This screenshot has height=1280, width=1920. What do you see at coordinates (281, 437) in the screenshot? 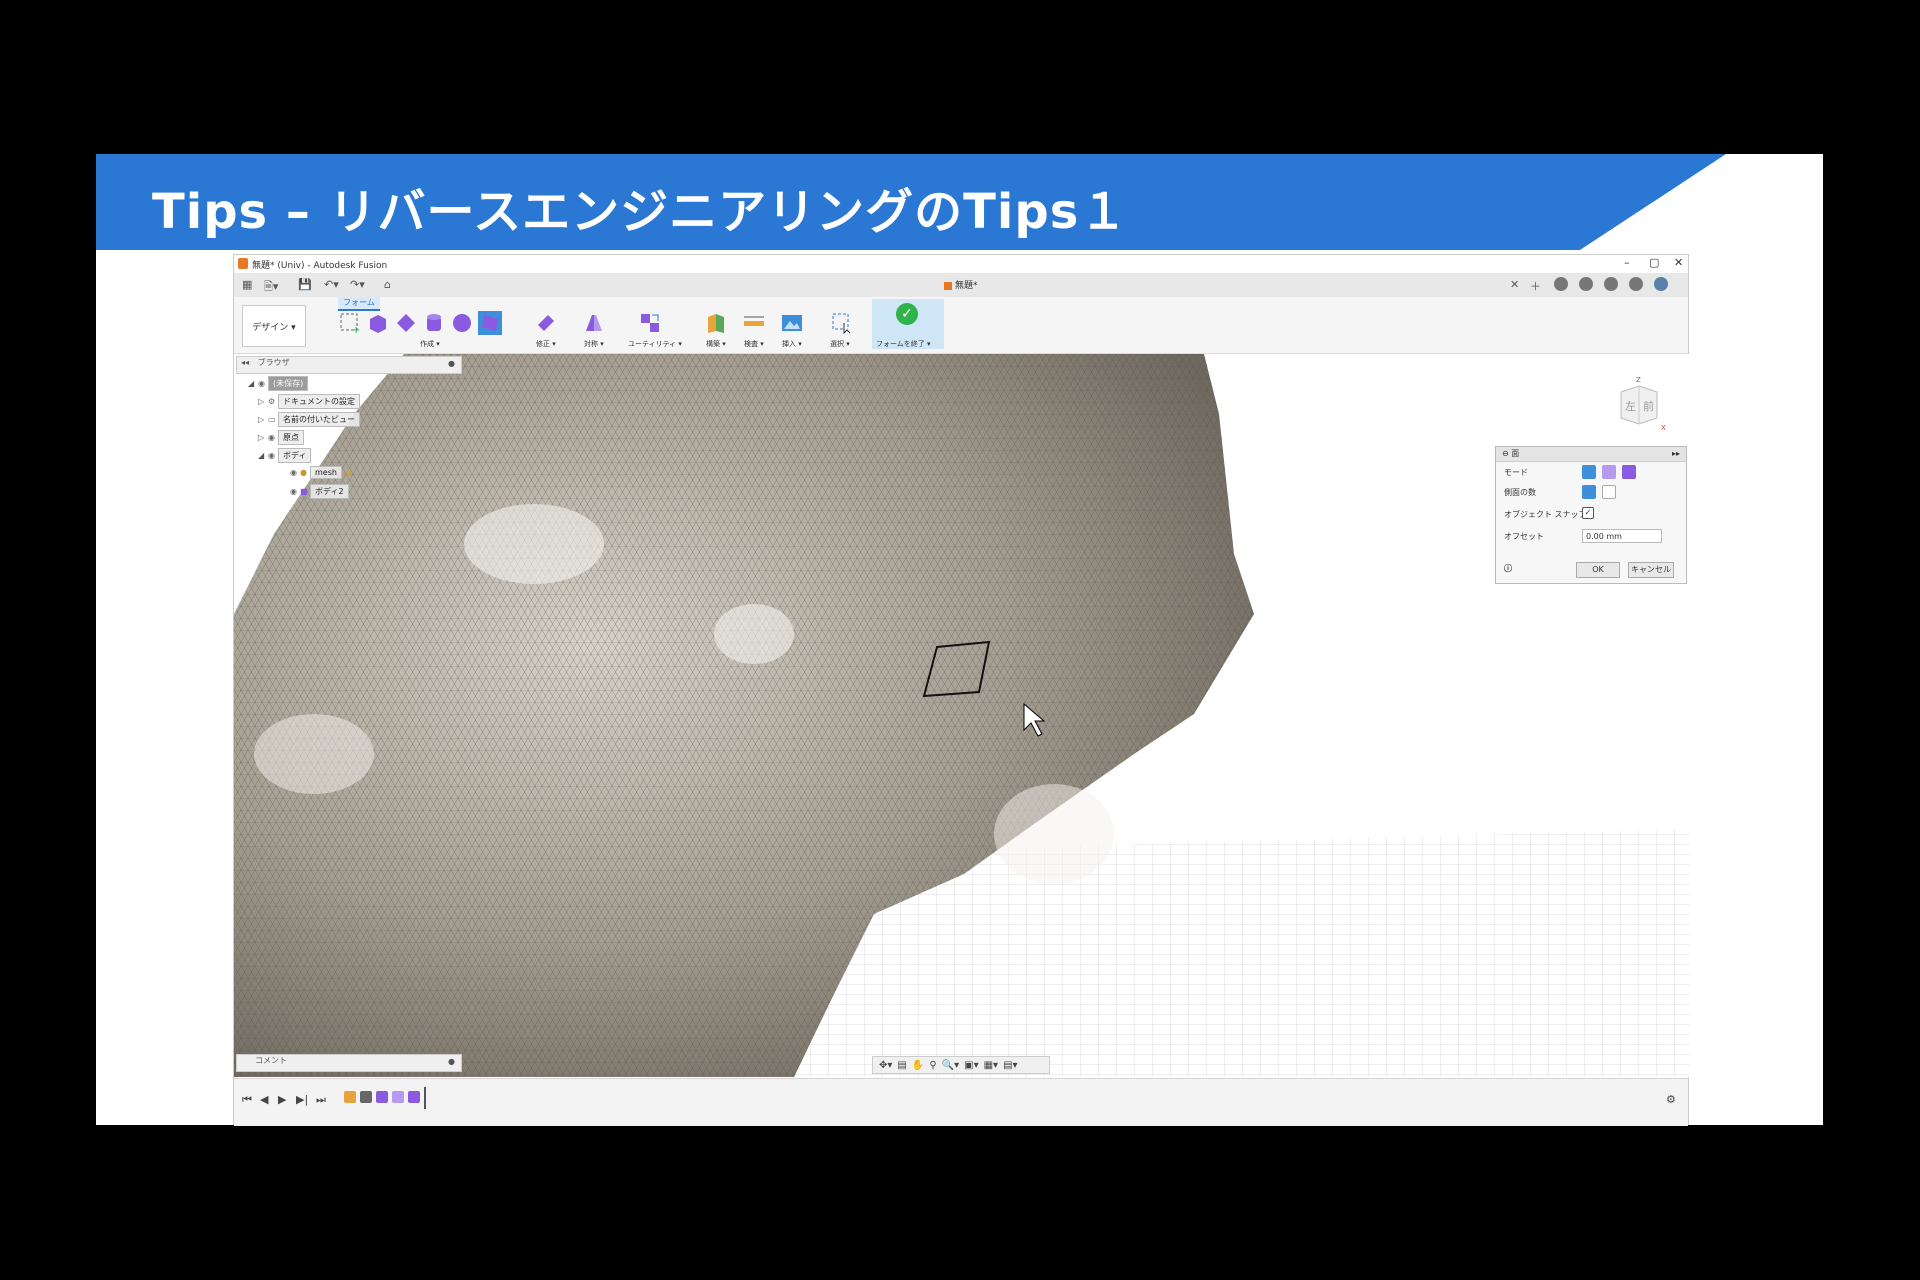
I see `tree-item-origin: ▷ ◉ 原点` at bounding box center [281, 437].